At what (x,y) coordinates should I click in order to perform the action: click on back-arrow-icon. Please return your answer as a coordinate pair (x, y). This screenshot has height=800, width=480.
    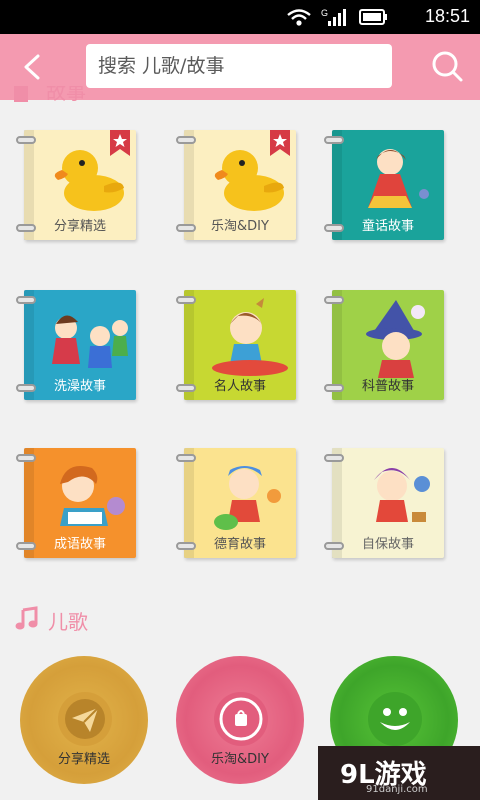
    Looking at the image, I should click on (32, 67).